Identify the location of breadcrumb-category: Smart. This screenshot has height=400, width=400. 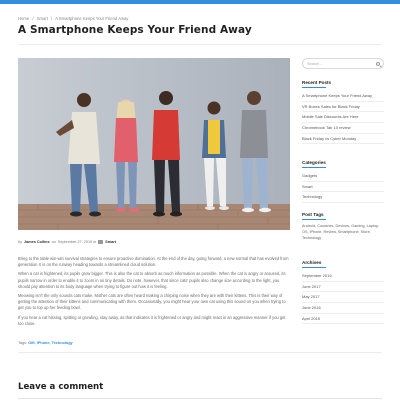
(42, 18).